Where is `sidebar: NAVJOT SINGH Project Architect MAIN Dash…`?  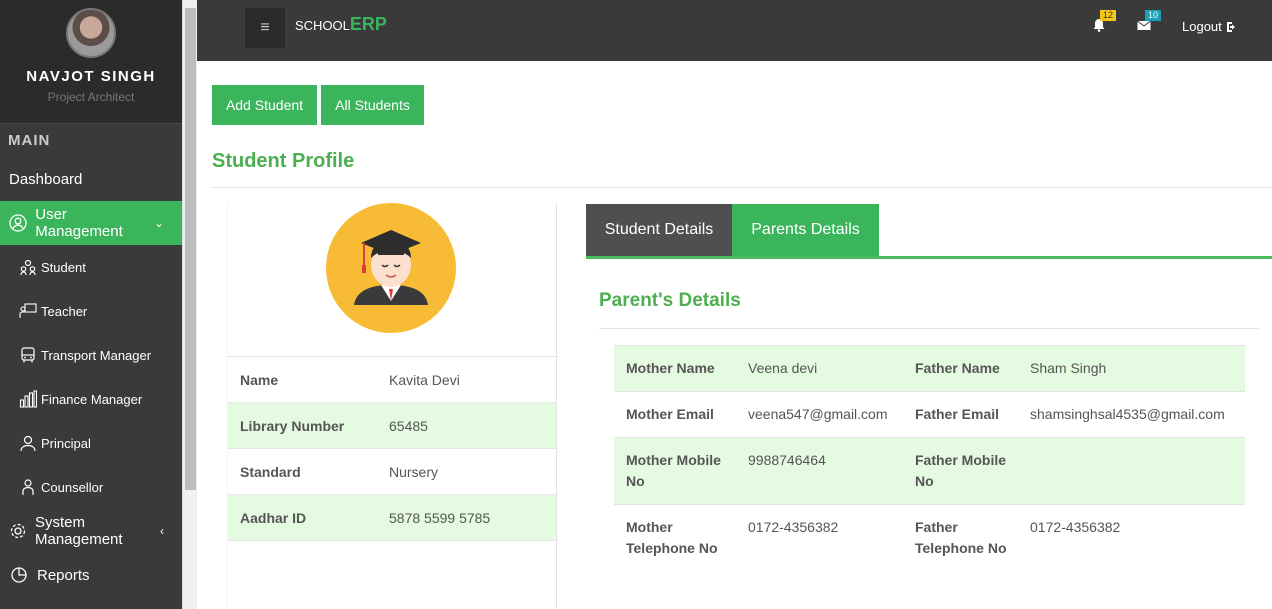
sidebar: NAVJOT SINGH Project Architect MAIN Dash… is located at coordinates (91, 304).